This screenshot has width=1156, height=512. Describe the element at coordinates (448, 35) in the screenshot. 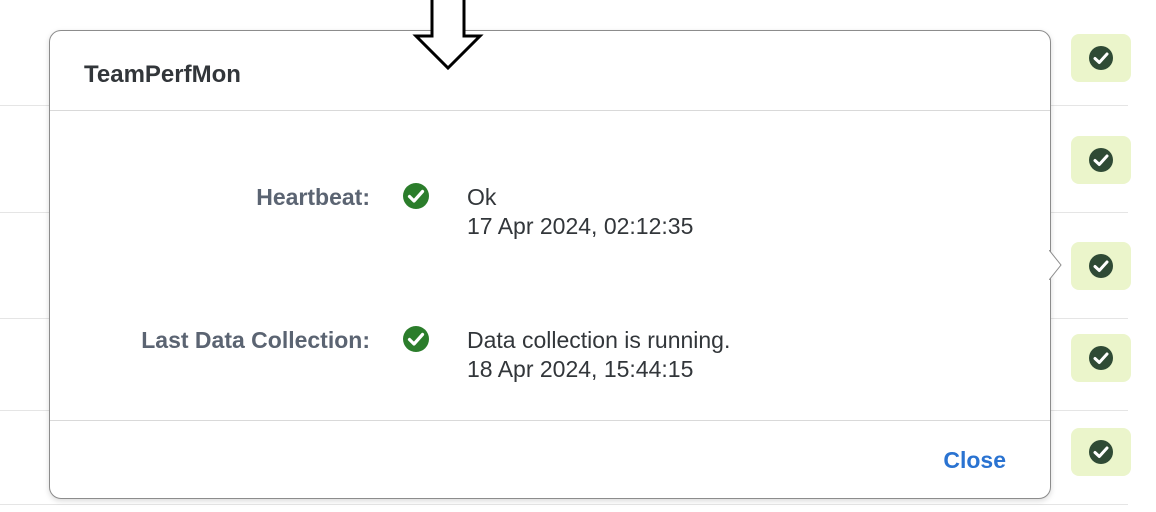

I see `down-arrow-icon` at that location.